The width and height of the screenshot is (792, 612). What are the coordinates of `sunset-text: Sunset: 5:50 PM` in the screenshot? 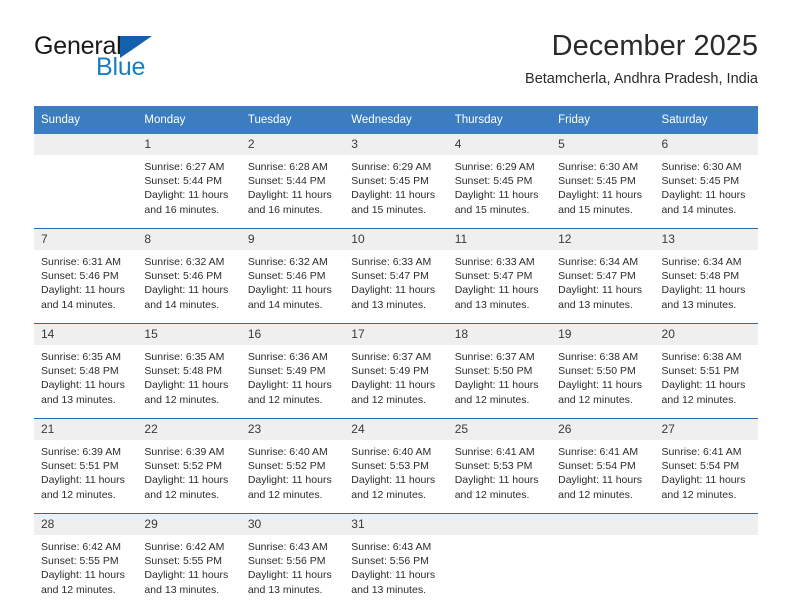 It's located at (597, 371).